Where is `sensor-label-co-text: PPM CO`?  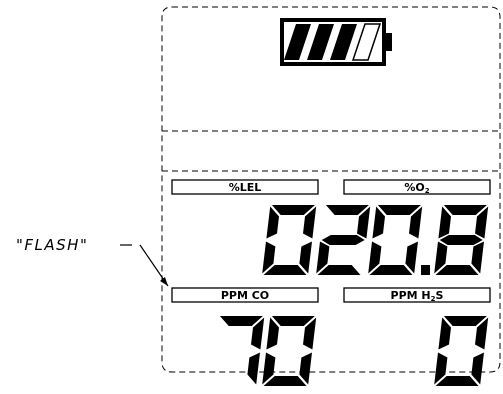 sensor-label-co-text: PPM CO is located at coordinates (245, 295).